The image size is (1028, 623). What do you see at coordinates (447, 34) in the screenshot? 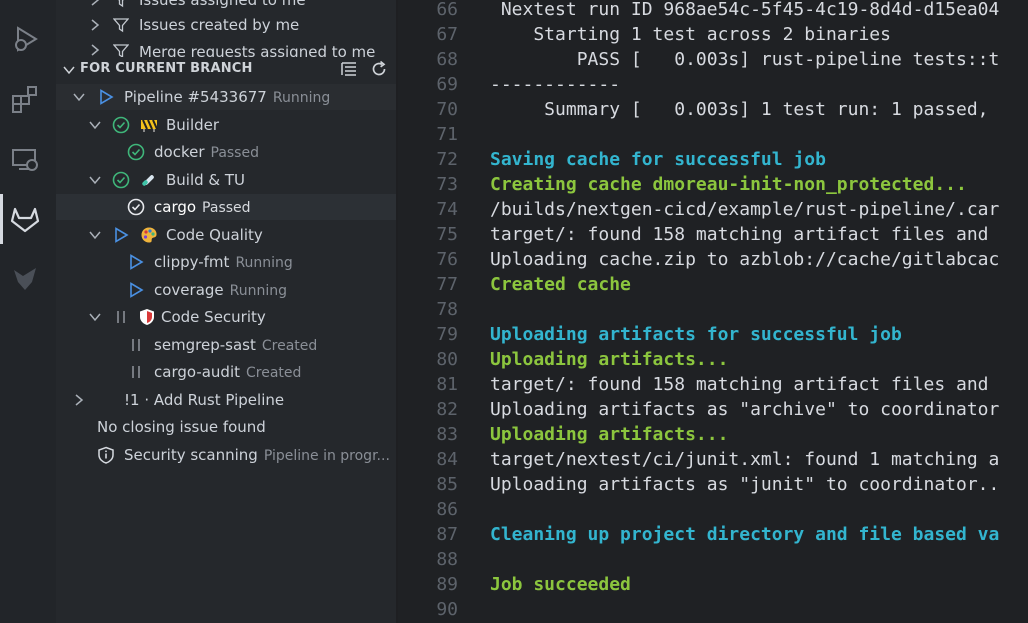
I see `line-number: 67` at bounding box center [447, 34].